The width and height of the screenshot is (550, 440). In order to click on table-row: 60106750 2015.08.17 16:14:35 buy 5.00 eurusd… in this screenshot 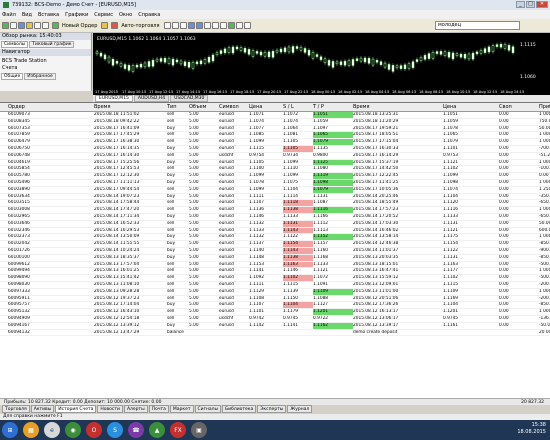, I will do `click(275, 149)`.